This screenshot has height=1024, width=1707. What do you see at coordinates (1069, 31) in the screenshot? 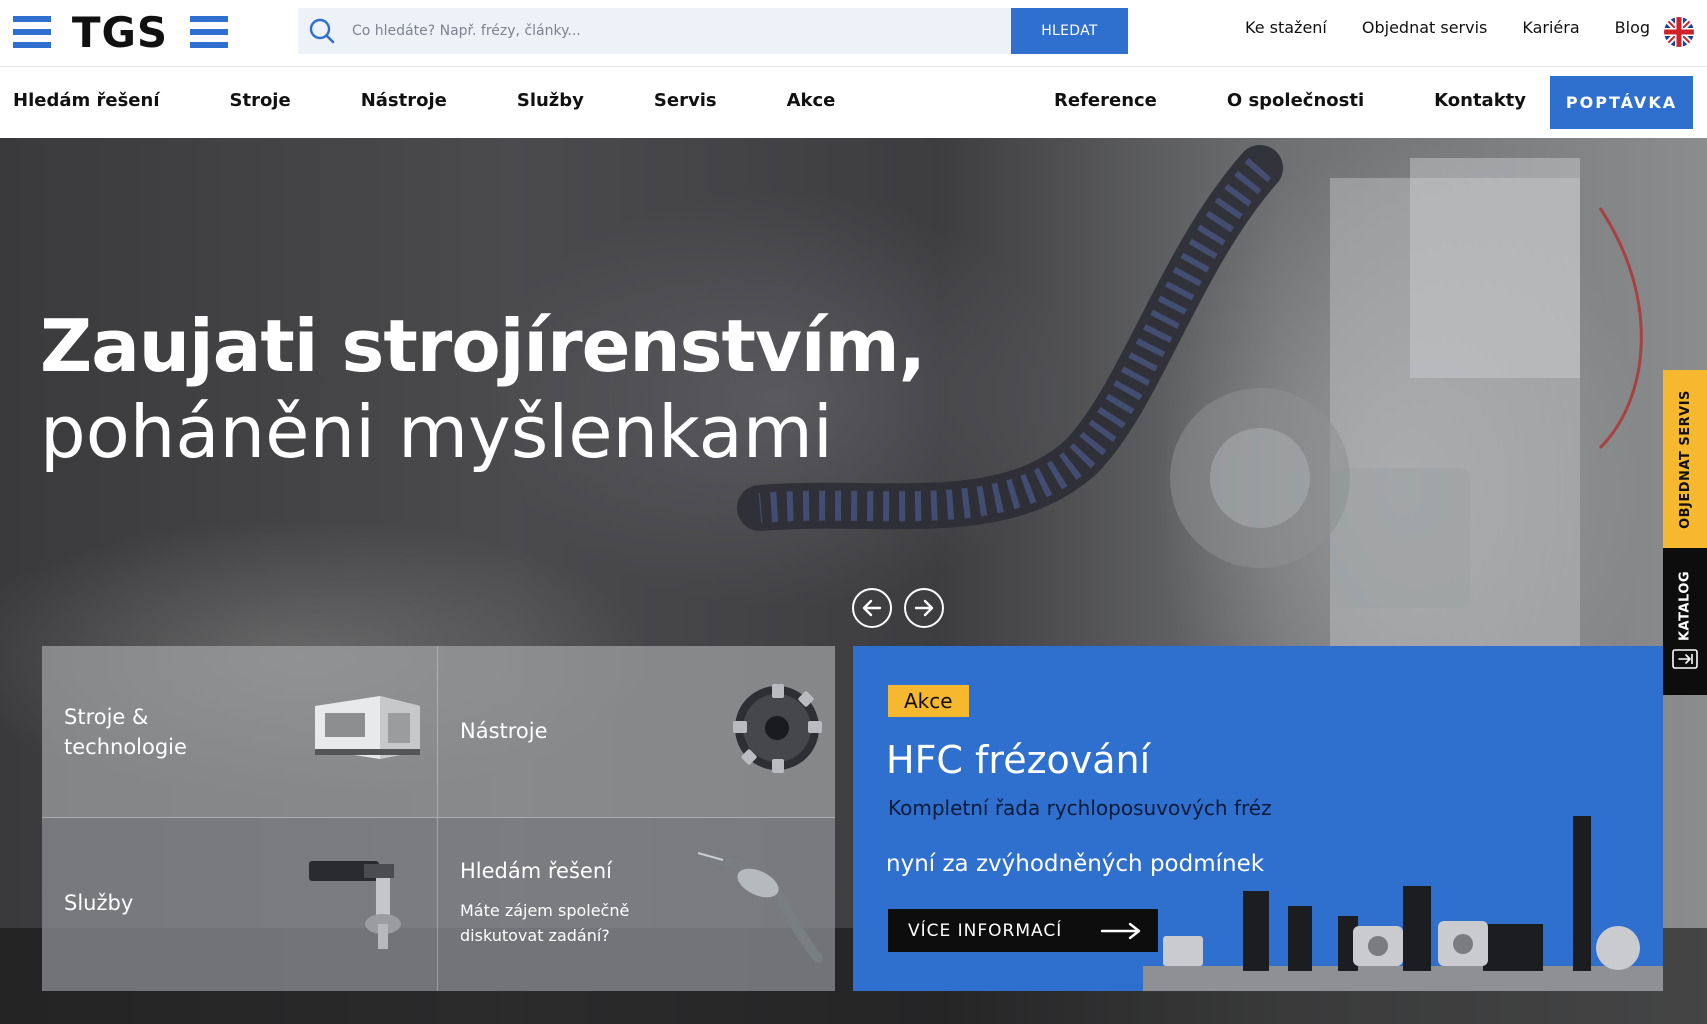
I see `search-button: HLEDAT` at bounding box center [1069, 31].